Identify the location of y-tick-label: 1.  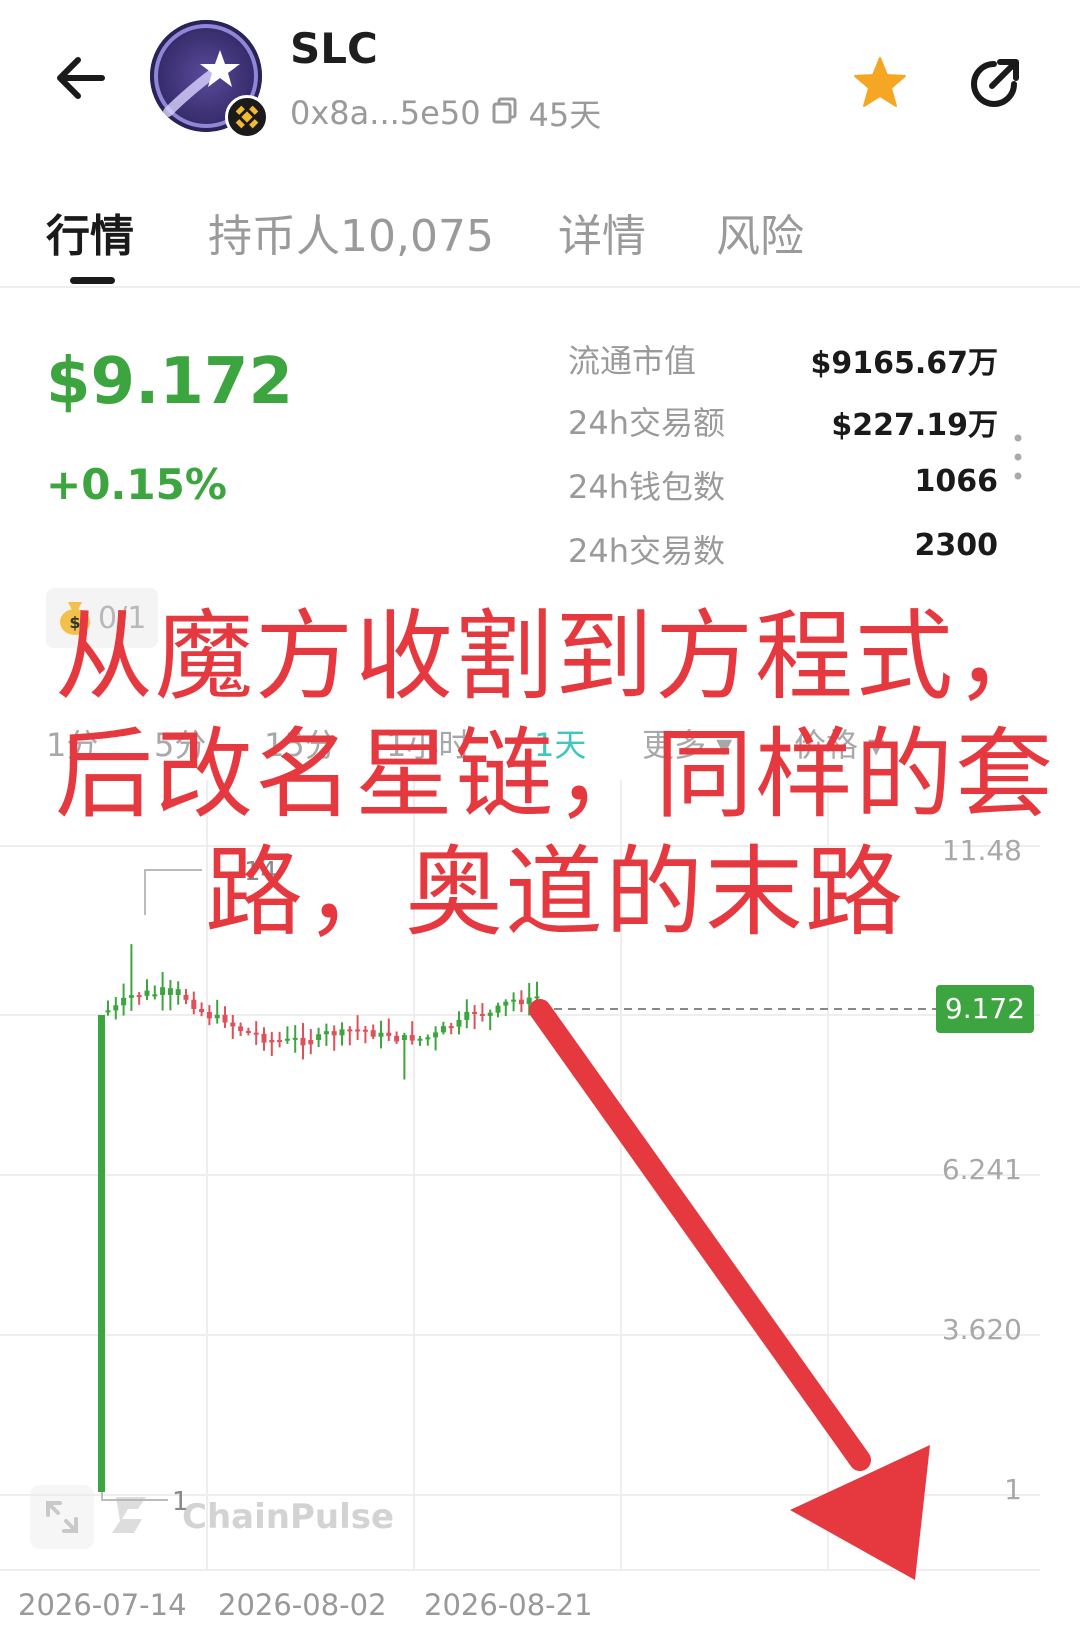
(1013, 1489).